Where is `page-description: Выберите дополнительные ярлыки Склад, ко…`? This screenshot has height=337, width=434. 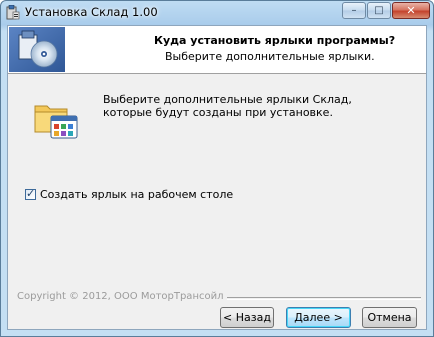 page-description: Выберите дополнительные ярлыки Склад, ко… is located at coordinates (227, 106).